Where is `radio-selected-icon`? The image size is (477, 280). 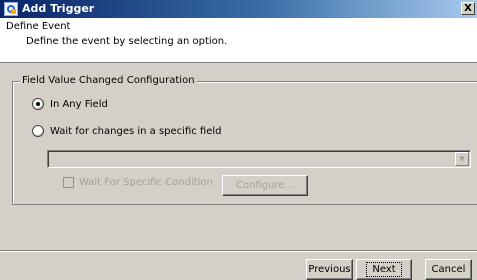
radio-selected-icon is located at coordinates (38, 104).